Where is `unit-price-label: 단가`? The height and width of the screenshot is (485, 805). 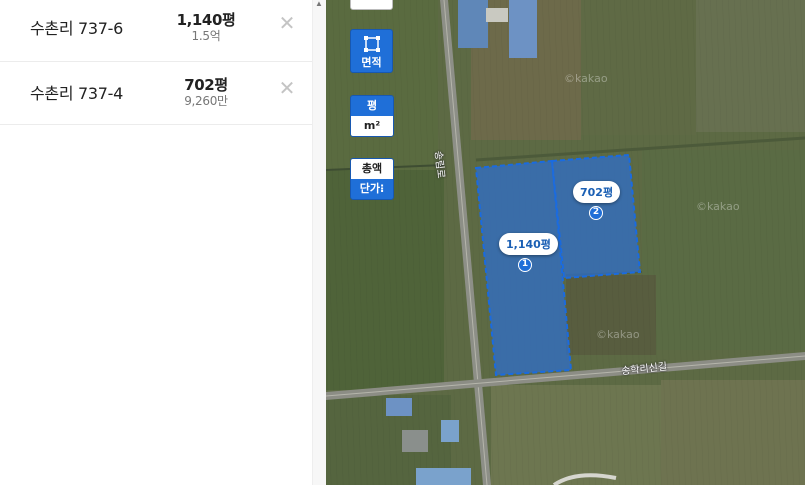 unit-price-label: 단가 is located at coordinates (370, 188).